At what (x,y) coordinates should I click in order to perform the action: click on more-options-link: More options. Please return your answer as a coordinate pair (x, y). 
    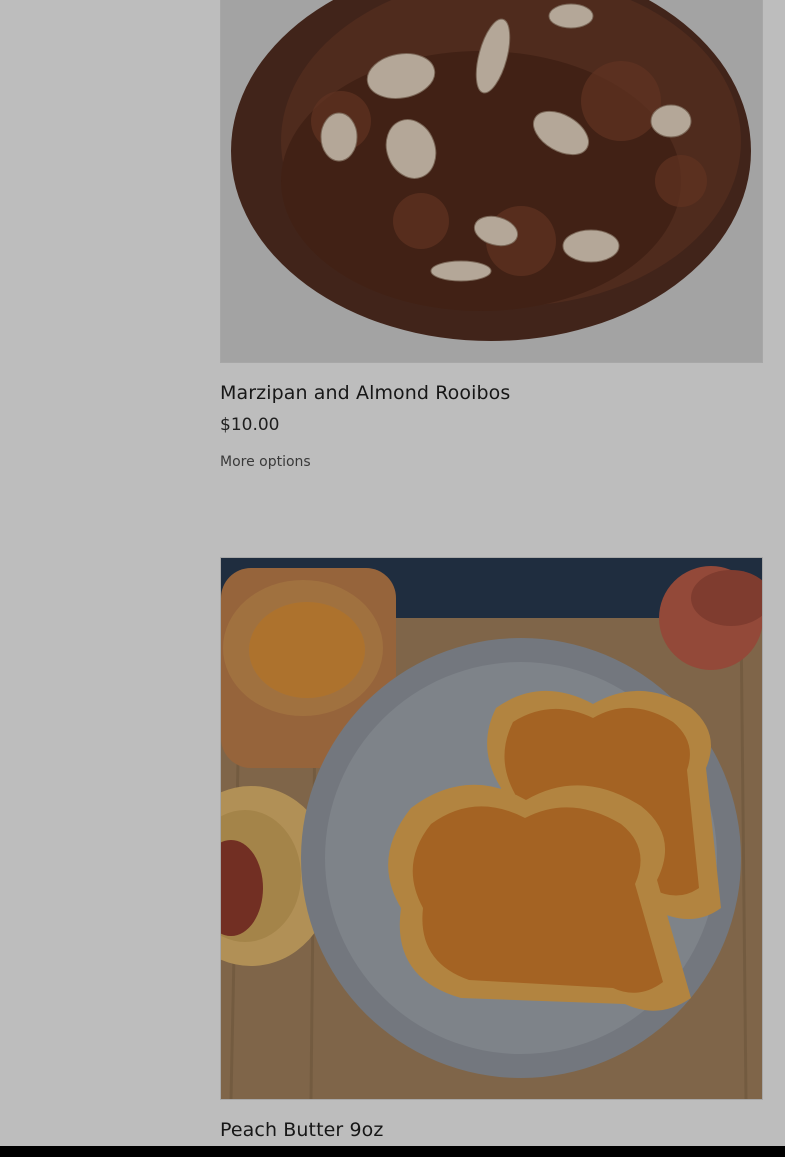
    Looking at the image, I should click on (265, 462).